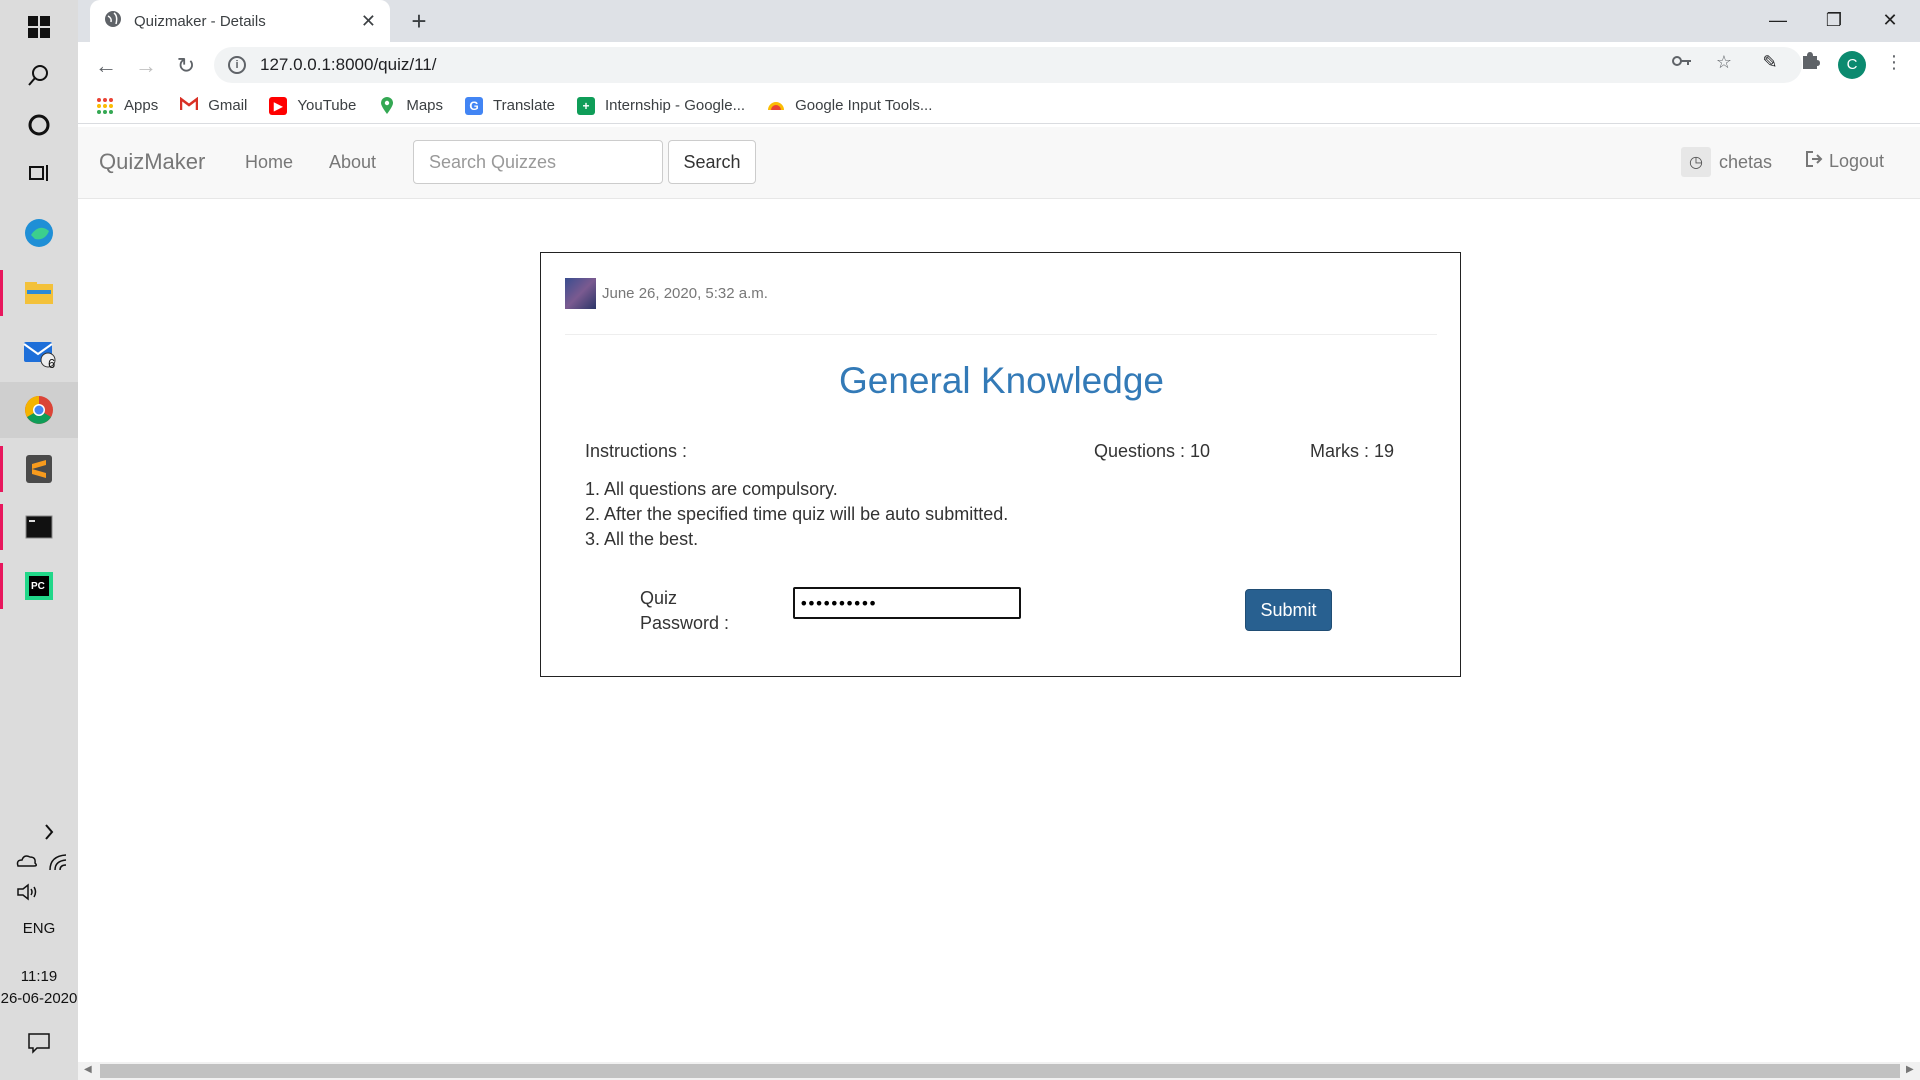 The width and height of the screenshot is (1920, 1080). What do you see at coordinates (659, 598) in the screenshot?
I see `quiz-password-label-line1: Quiz` at bounding box center [659, 598].